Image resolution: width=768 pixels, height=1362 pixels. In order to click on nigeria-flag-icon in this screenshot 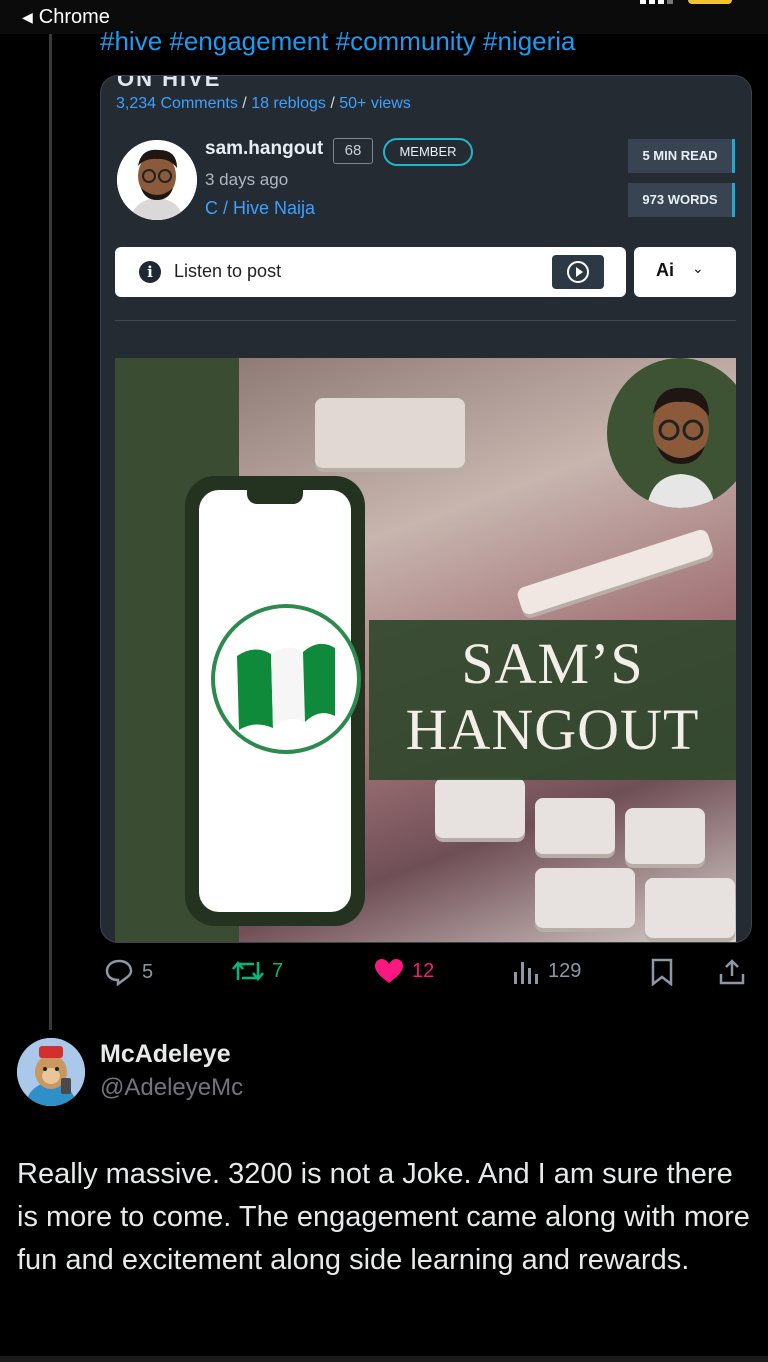, I will do `click(286, 679)`.